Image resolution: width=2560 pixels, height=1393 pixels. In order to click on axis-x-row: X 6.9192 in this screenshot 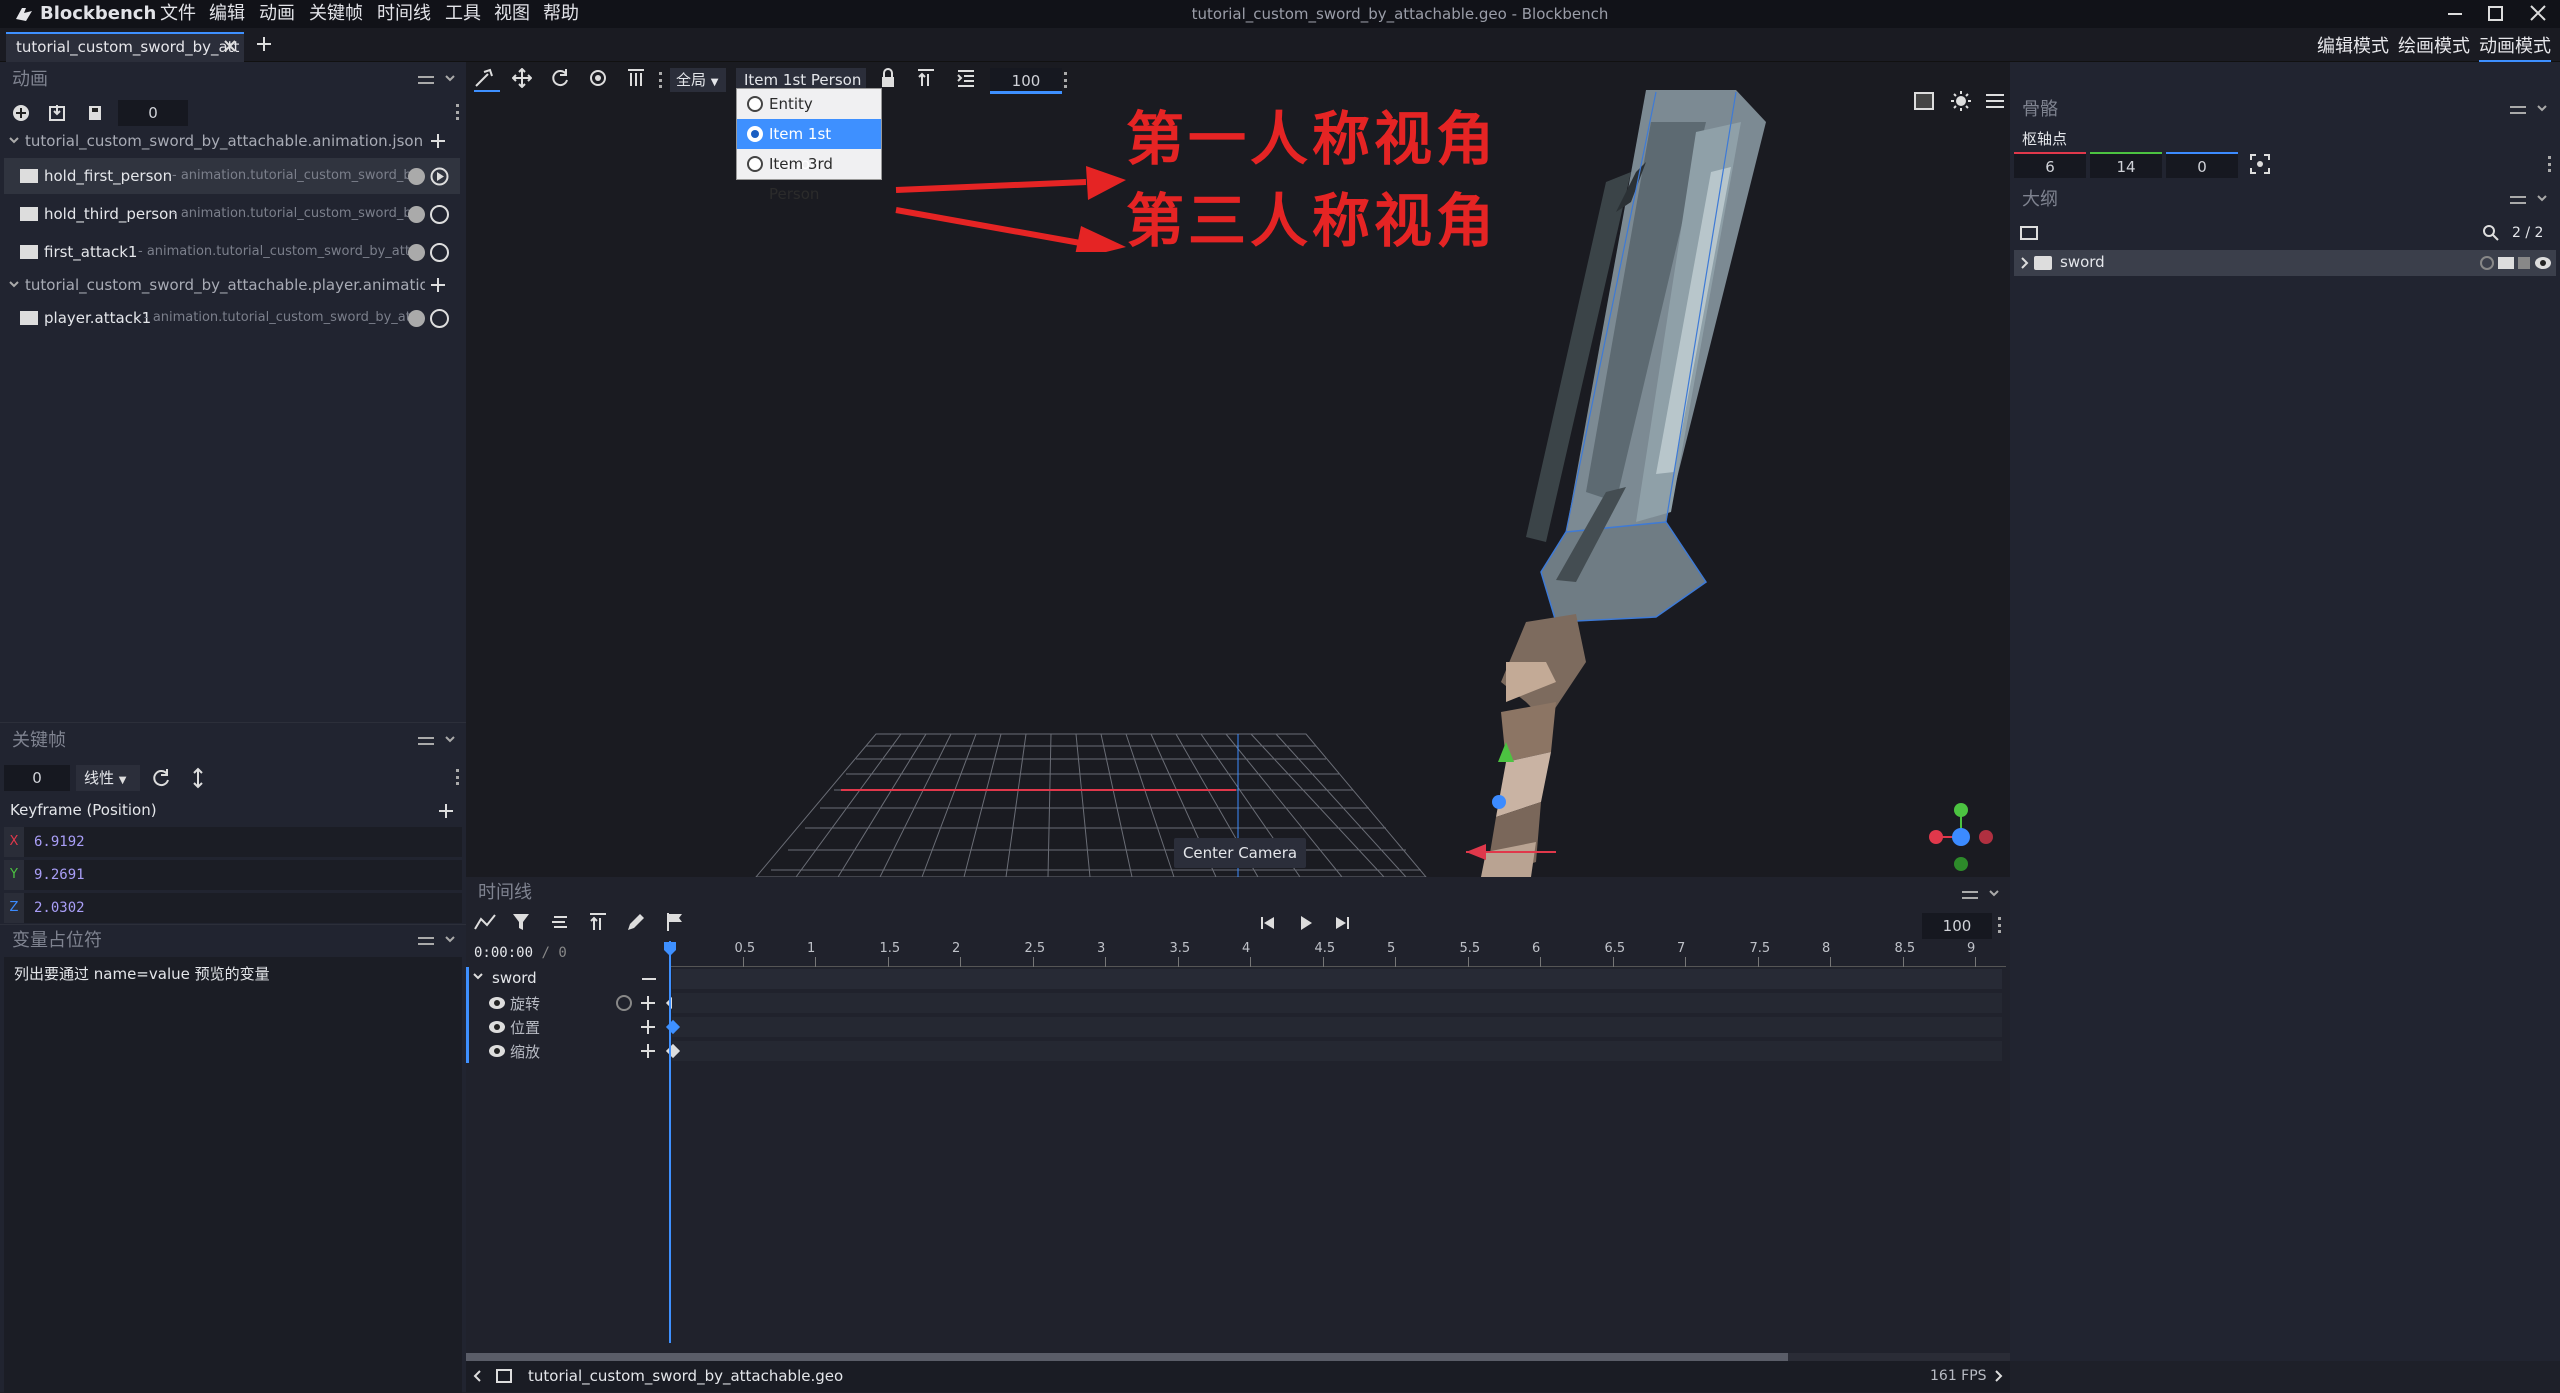, I will do `click(233, 842)`.